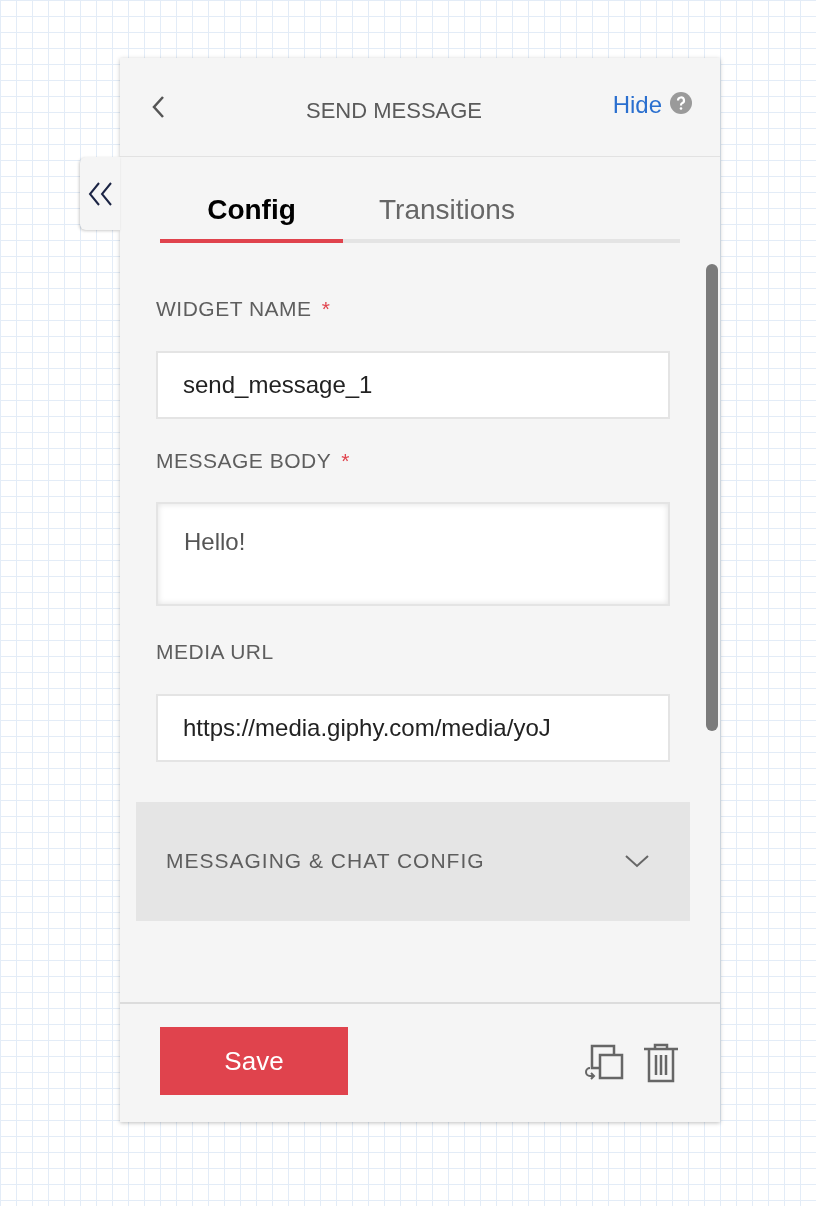 The height and width of the screenshot is (1206, 816). What do you see at coordinates (215, 652) in the screenshot?
I see `field-label: MEDIA URL` at bounding box center [215, 652].